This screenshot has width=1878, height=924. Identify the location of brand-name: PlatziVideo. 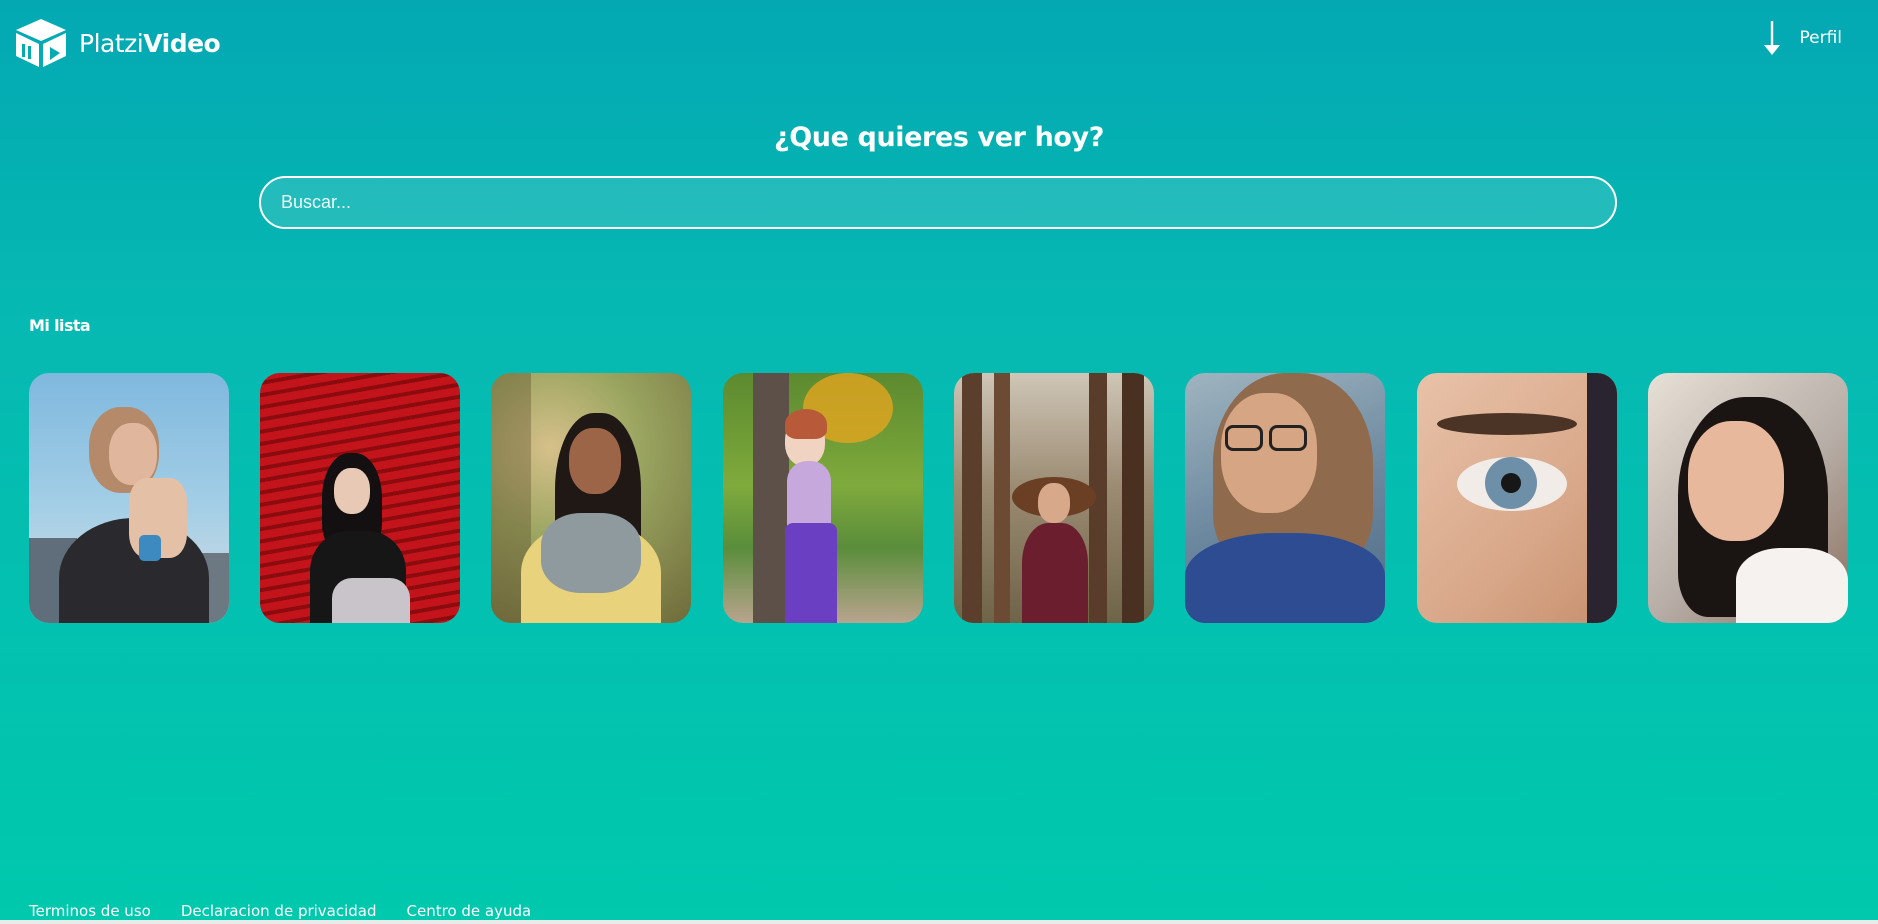
(150, 43).